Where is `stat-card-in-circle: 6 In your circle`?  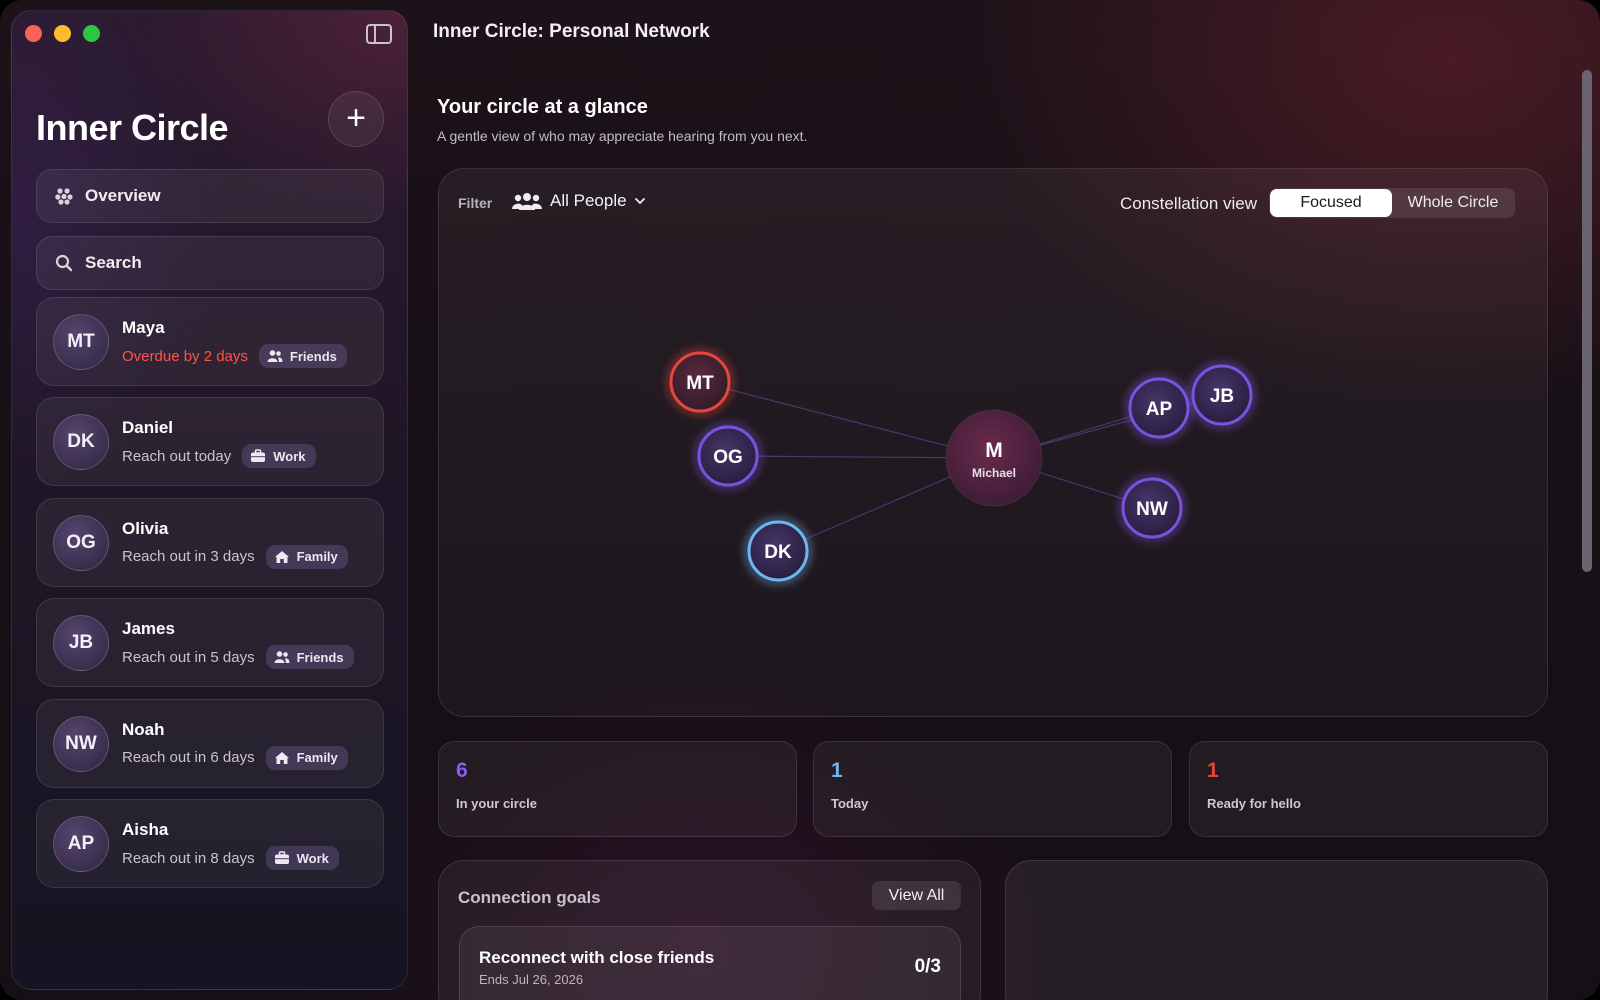 stat-card-in-circle: 6 In your circle is located at coordinates (617, 789).